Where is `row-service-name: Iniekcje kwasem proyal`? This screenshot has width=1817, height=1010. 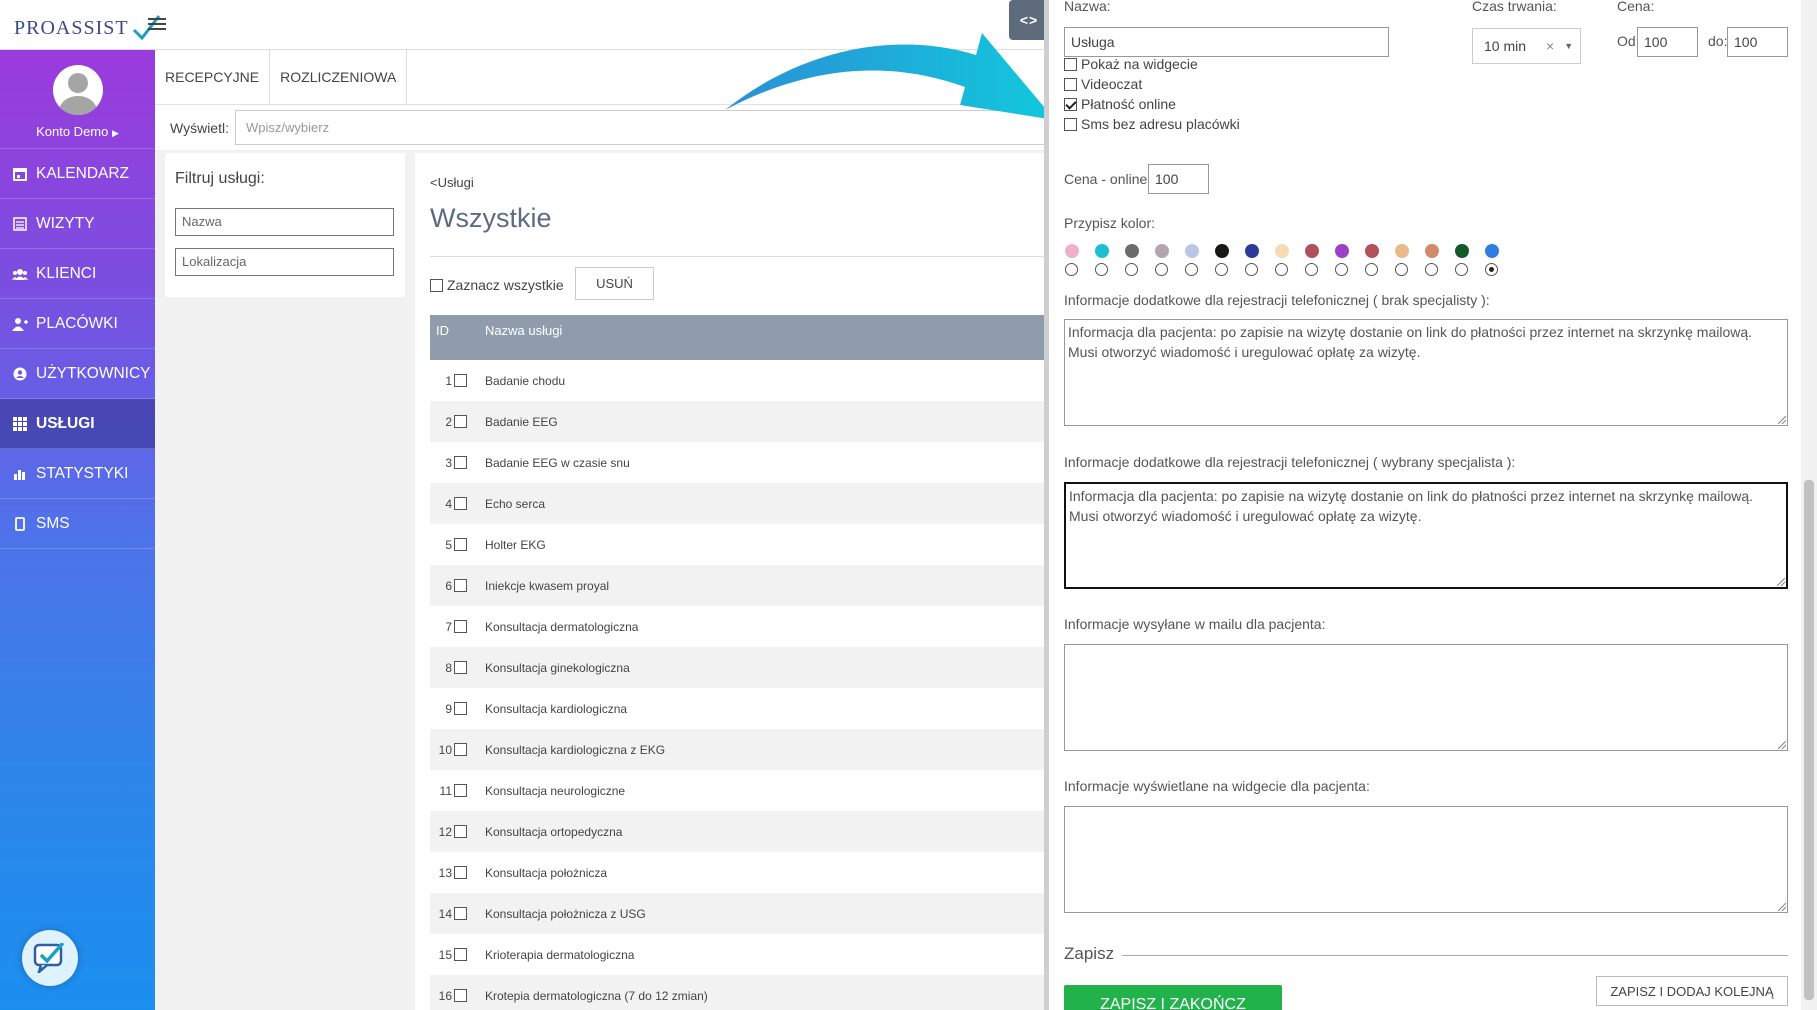
row-service-name: Iniekcje kwasem proyal is located at coordinates (547, 586).